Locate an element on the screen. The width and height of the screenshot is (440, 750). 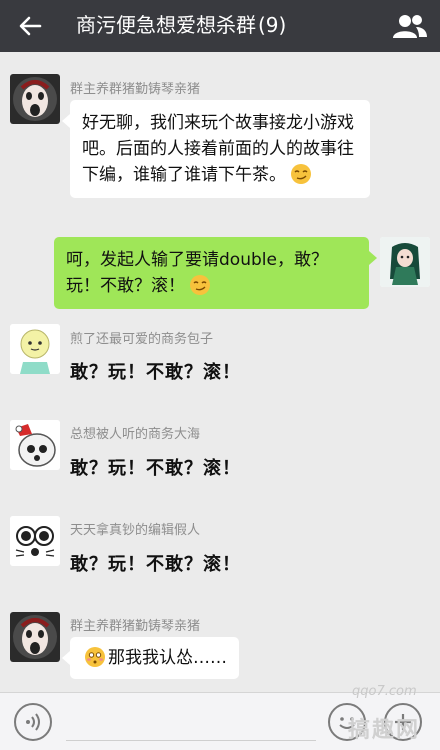
watermark-brand: 搞趣网 is located at coordinates (384, 730).